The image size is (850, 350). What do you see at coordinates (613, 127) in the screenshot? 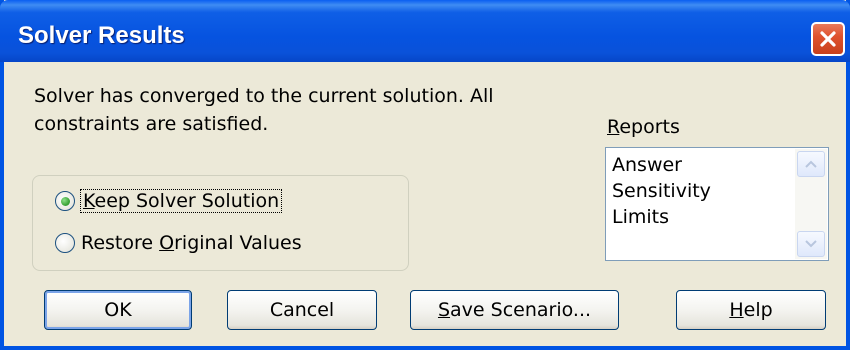
I see `reports-label-accel: R` at bounding box center [613, 127].